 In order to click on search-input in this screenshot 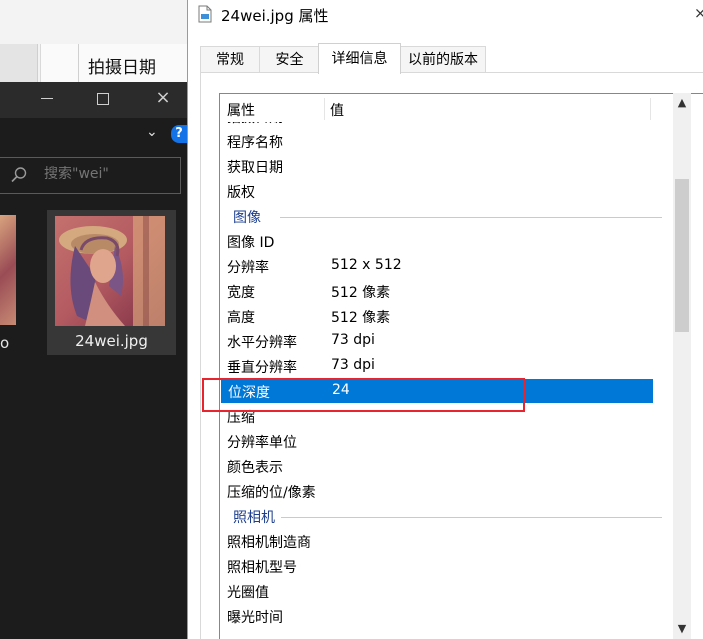, I will do `click(109, 174)`.